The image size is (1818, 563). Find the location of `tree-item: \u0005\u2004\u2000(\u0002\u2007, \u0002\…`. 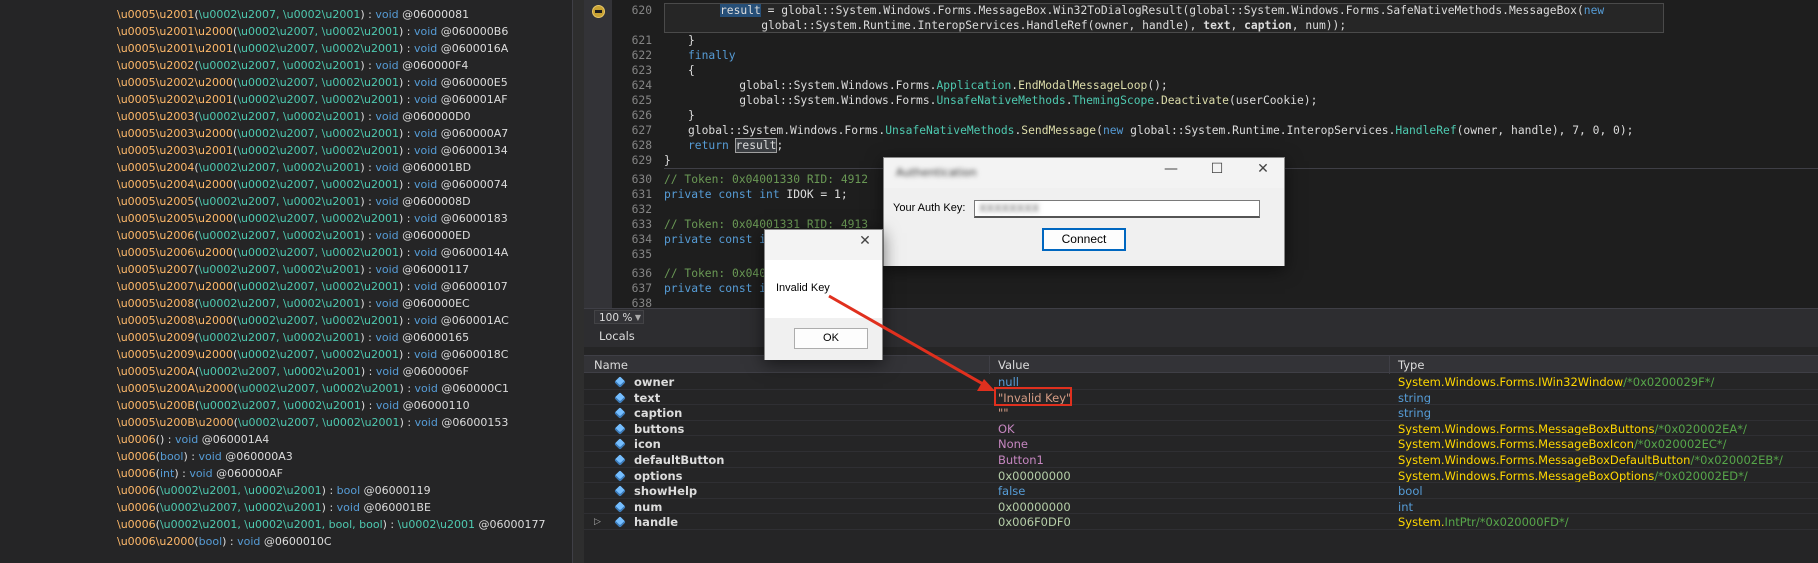

tree-item: \u0005\u2004\u2000(\u0002\u2007, \u0002\… is located at coordinates (312, 184).